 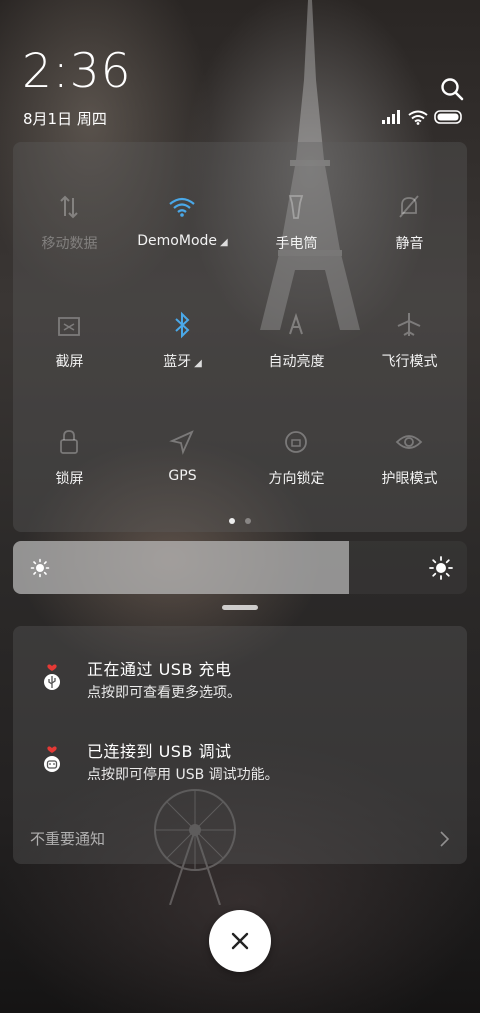 What do you see at coordinates (296, 207) in the screenshot?
I see `flashlight-icon` at bounding box center [296, 207].